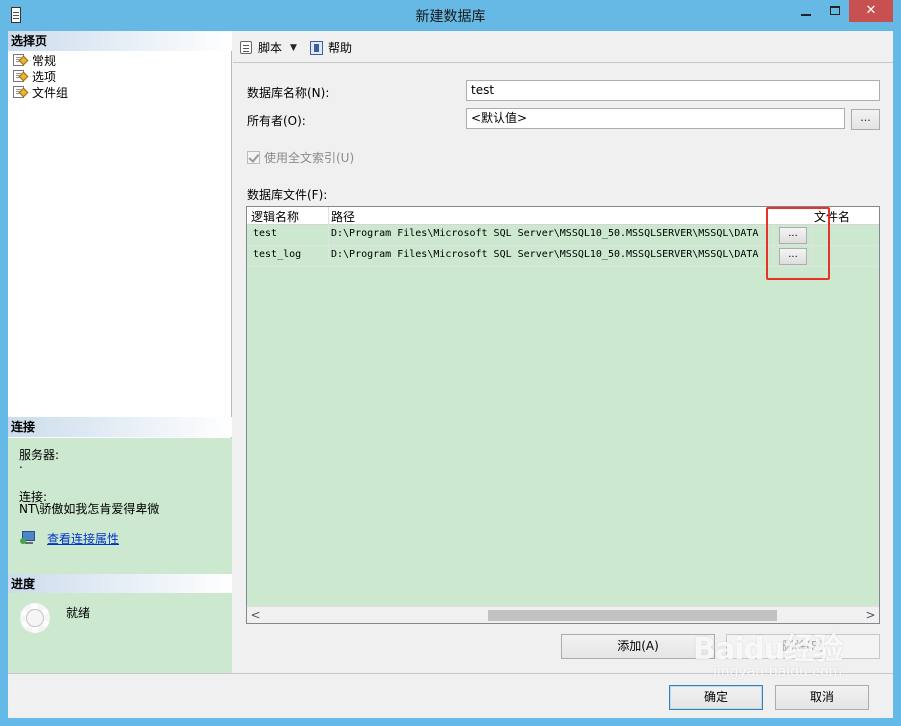 Image resolution: width=901 pixels, height=726 pixels. Describe the element at coordinates (83, 538) in the screenshot. I see `view-connection-properties-link: 查看连接属性` at that location.